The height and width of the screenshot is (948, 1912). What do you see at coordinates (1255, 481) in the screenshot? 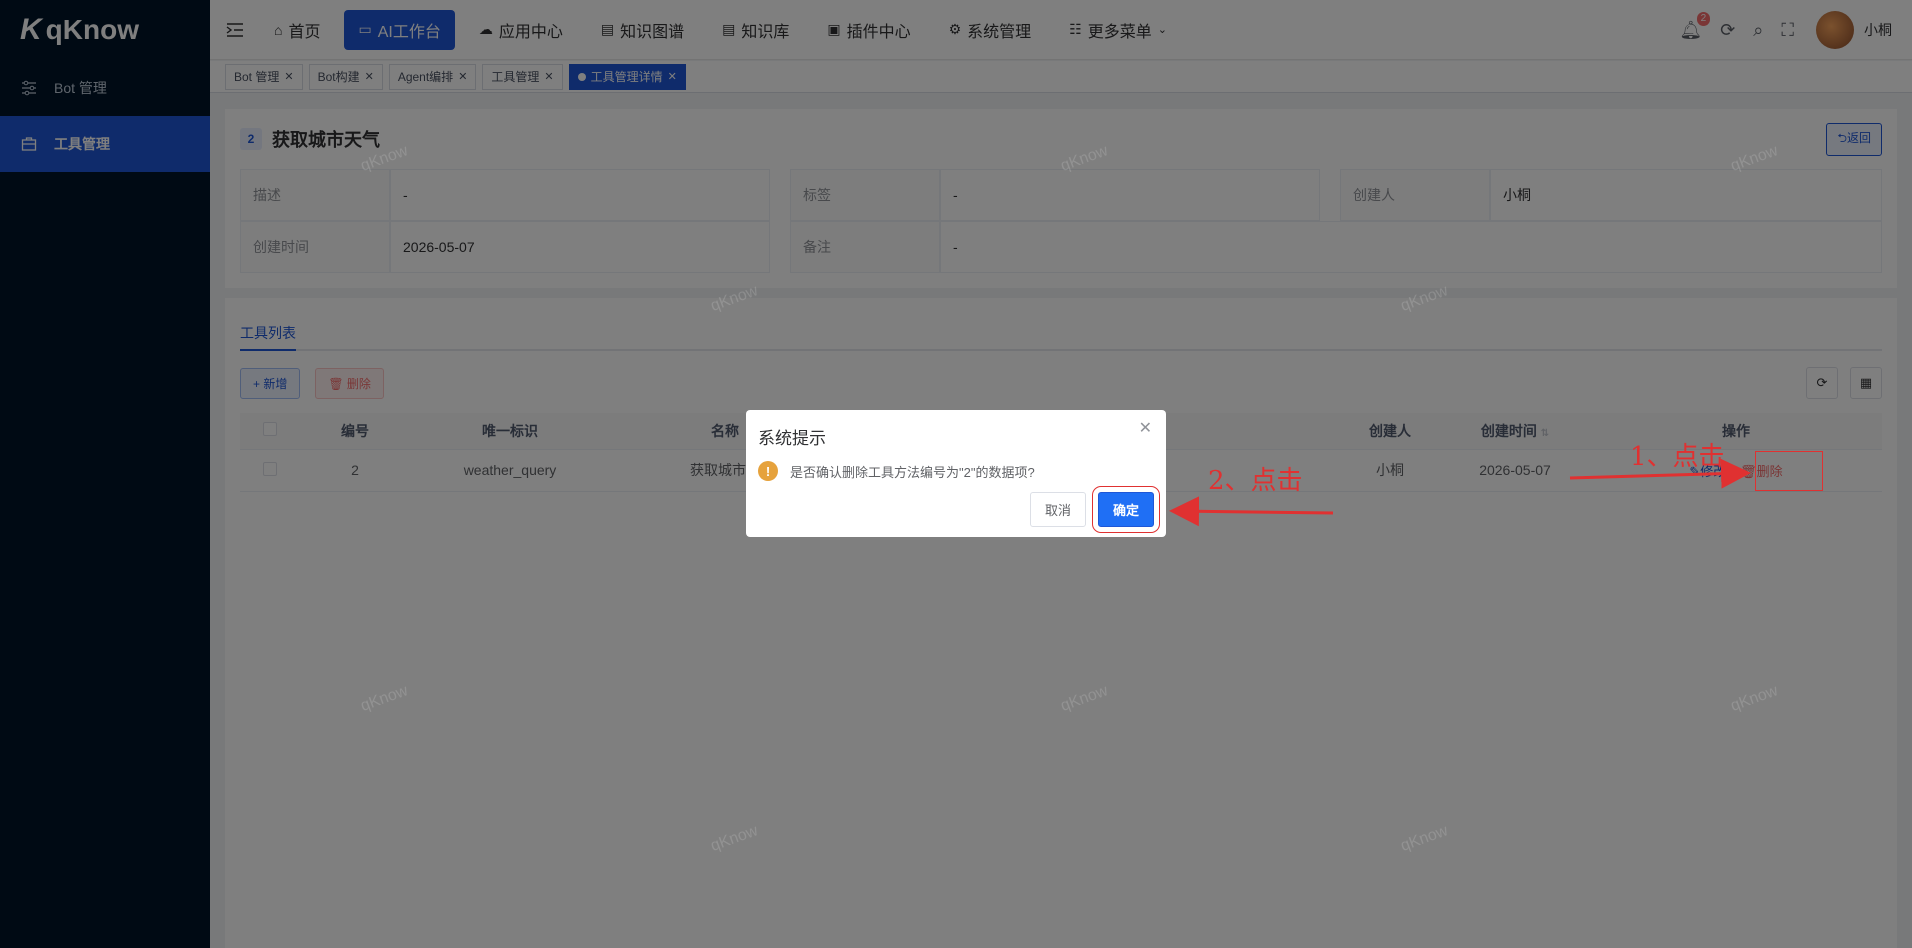
I see `annotation-step2: 2、点击` at bounding box center [1255, 481].